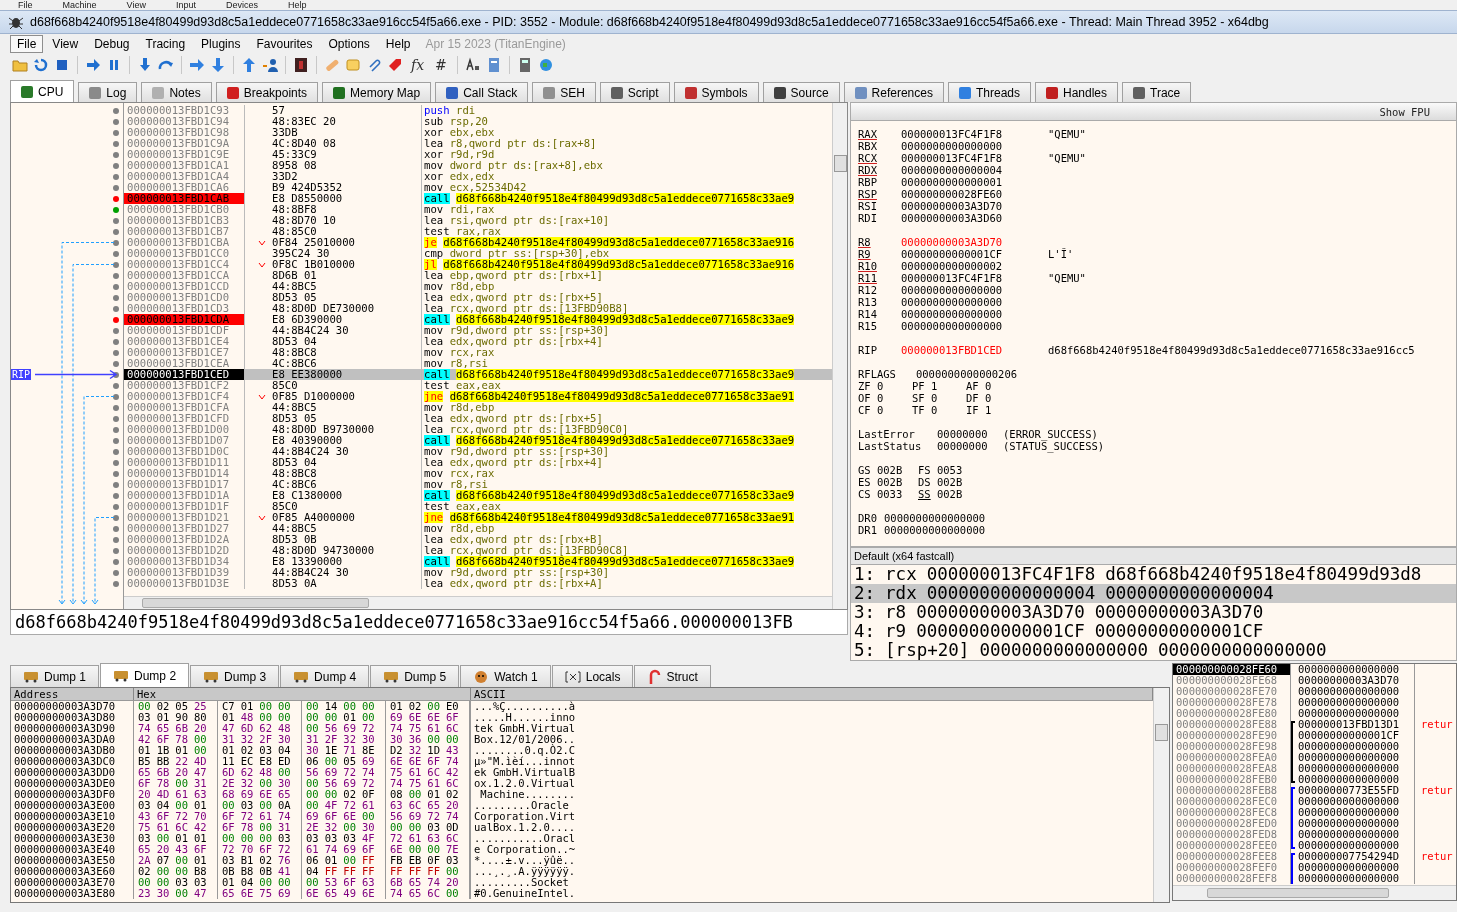  Describe the element at coordinates (72, 694) in the screenshot. I see `column-header: Address` at that location.